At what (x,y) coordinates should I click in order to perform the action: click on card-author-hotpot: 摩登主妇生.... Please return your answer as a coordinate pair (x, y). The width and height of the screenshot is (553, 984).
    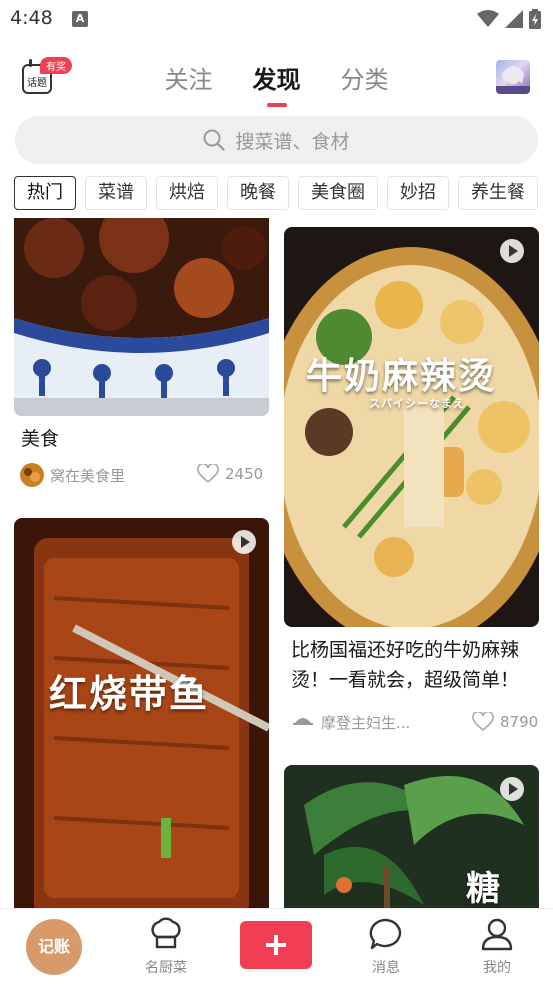
    Looking at the image, I should click on (350, 722).